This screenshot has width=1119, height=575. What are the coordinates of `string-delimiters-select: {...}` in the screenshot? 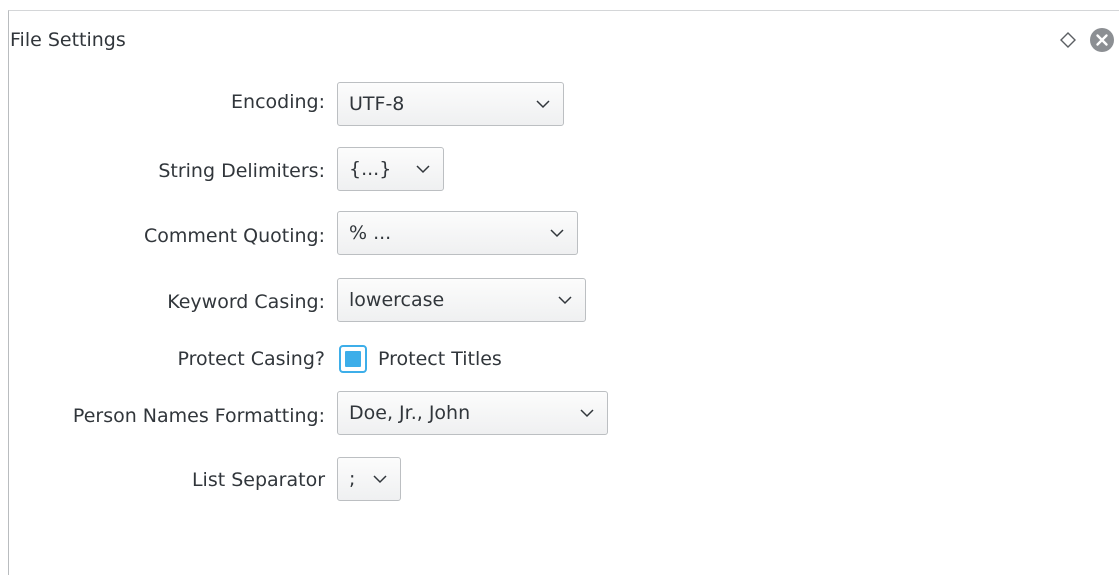 It's located at (390, 169).